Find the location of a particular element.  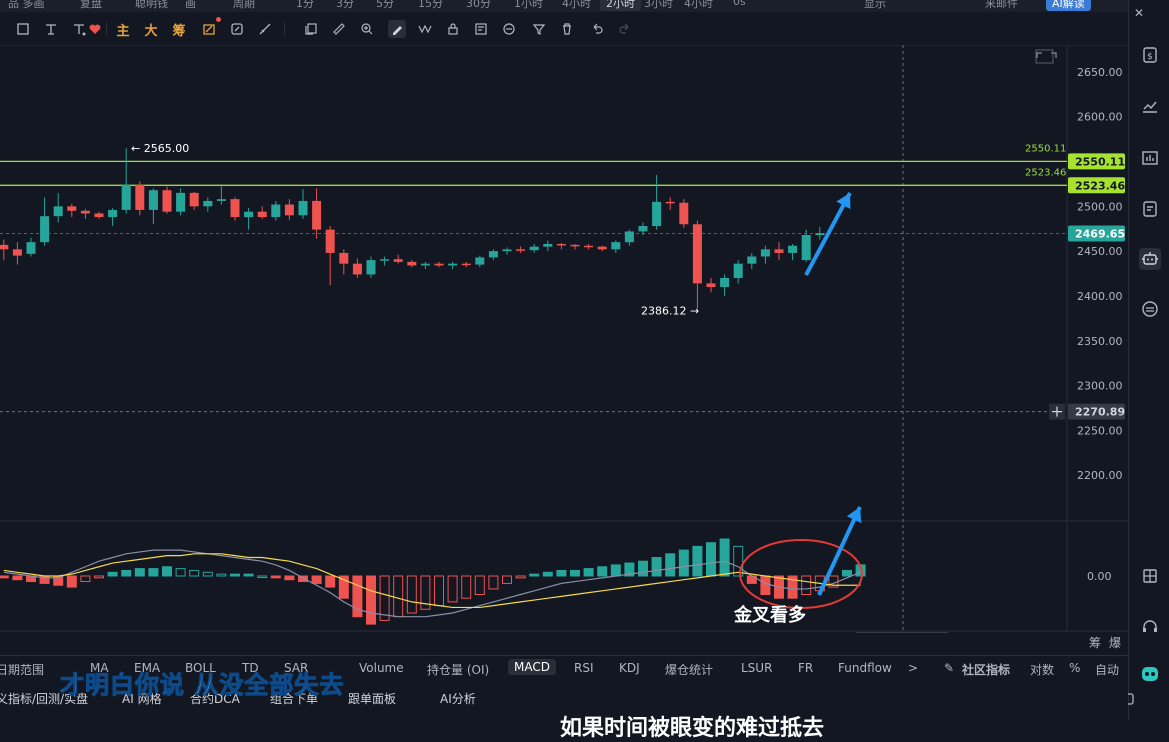

indicator-tab-0: 日期范围 is located at coordinates (22, 669).